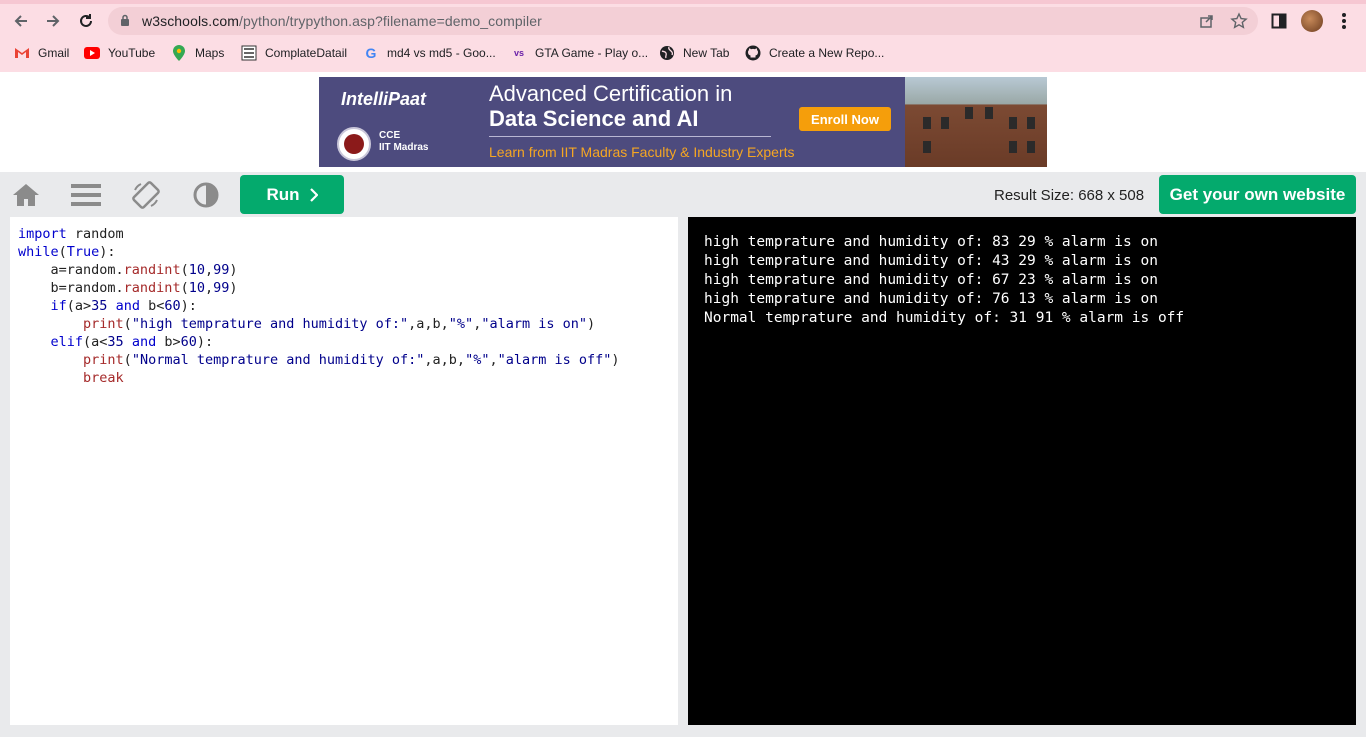 Image resolution: width=1366 pixels, height=737 pixels. Describe the element at coordinates (71, 234) in the screenshot. I see `code-line-1: import random` at that location.